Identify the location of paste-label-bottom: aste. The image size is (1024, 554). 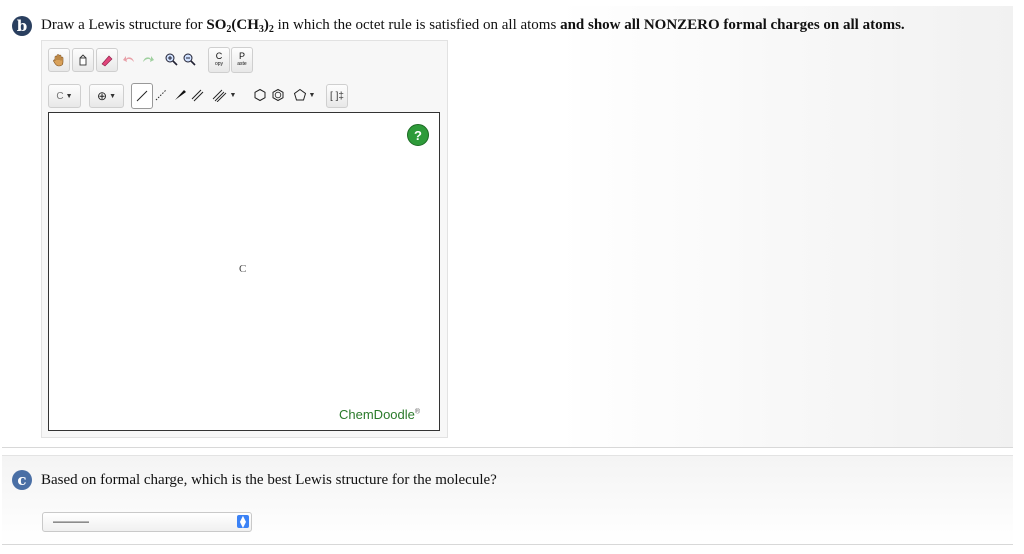
(242, 64).